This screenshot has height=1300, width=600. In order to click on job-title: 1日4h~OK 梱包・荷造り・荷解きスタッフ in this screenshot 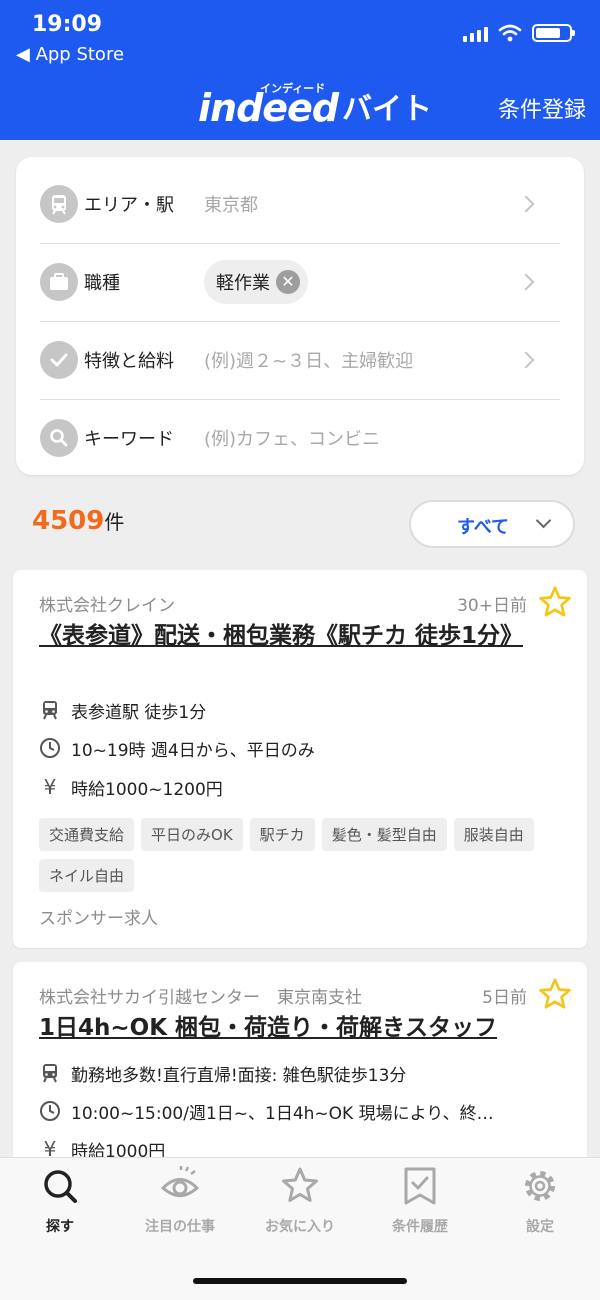, I will do `click(301, 1028)`.